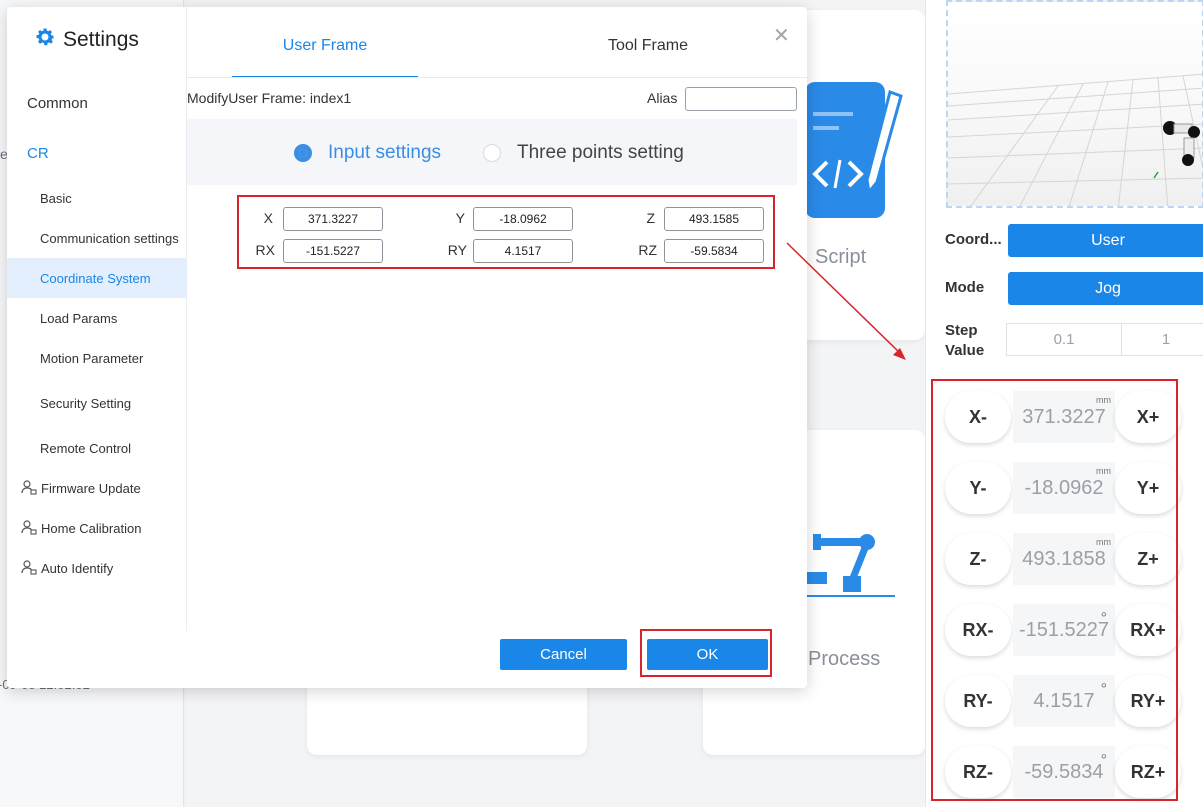 This screenshot has height=807, width=1203. I want to click on sidebar-item-common: Common, so click(97, 103).